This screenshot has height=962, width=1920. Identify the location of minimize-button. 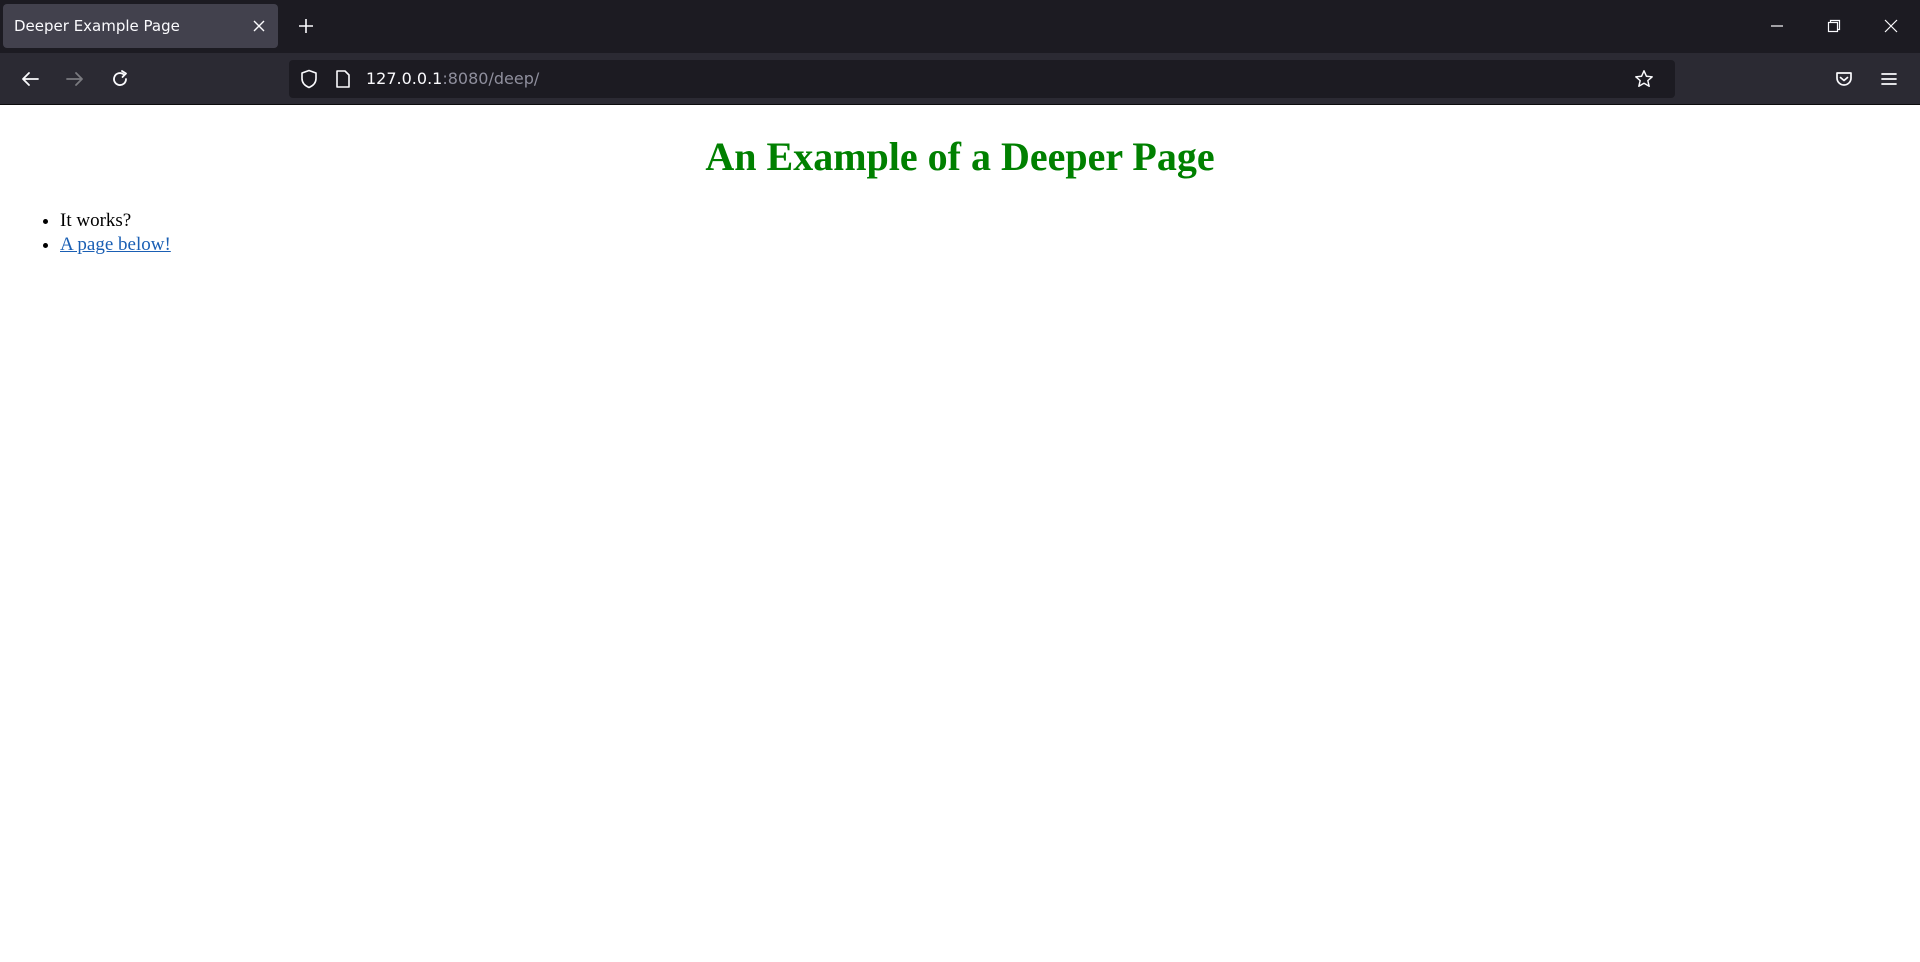
(1777, 26).